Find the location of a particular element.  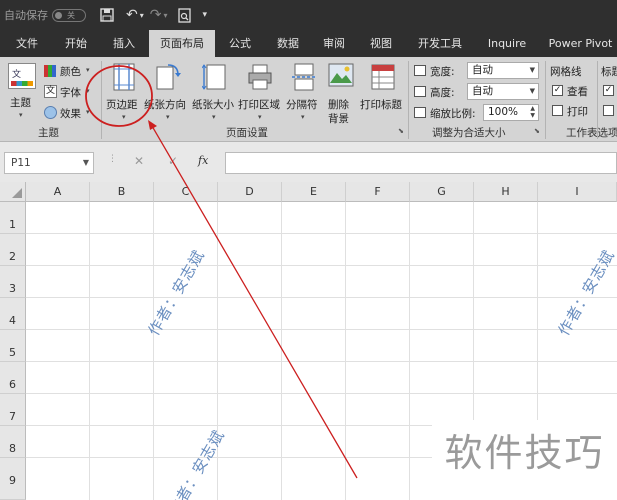

width-select: 自动 ▼ is located at coordinates (503, 70).